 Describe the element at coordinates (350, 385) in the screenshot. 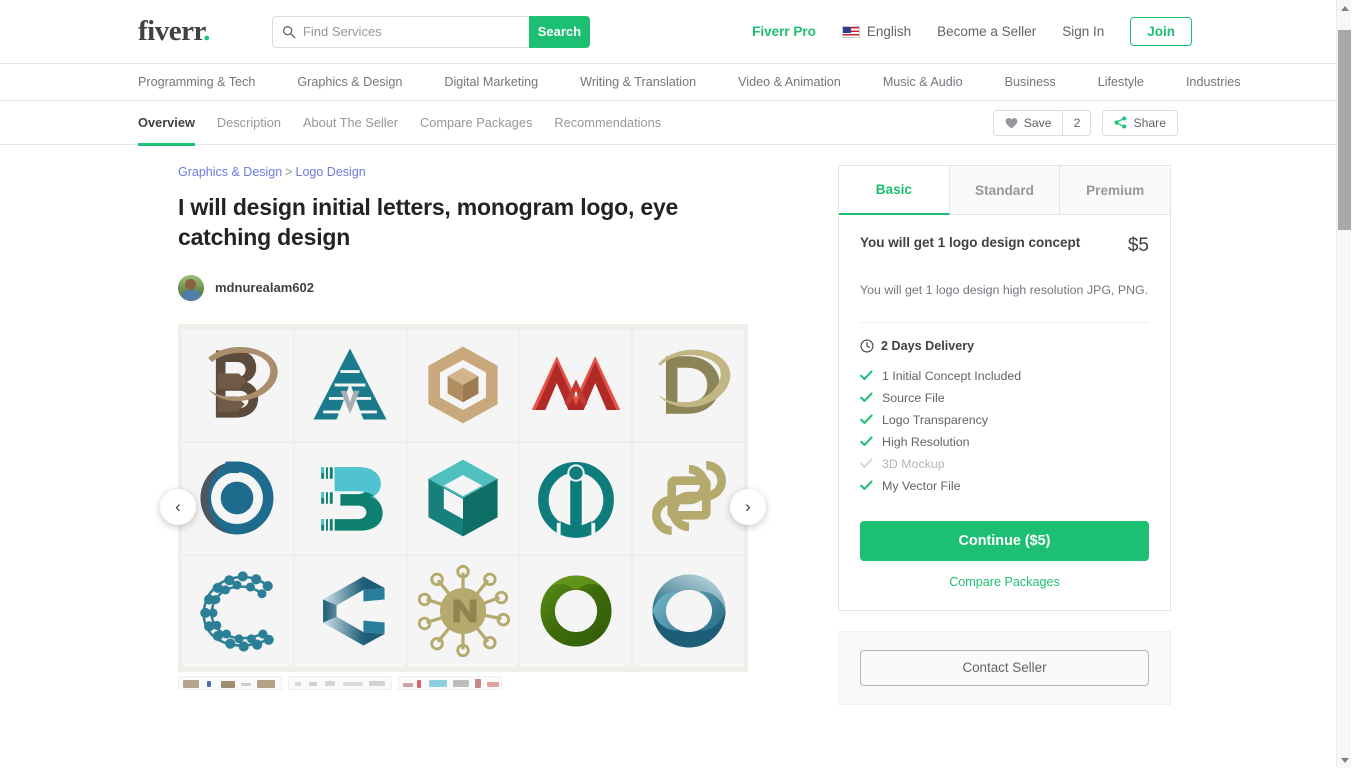

I see `logo-a-triangle` at that location.